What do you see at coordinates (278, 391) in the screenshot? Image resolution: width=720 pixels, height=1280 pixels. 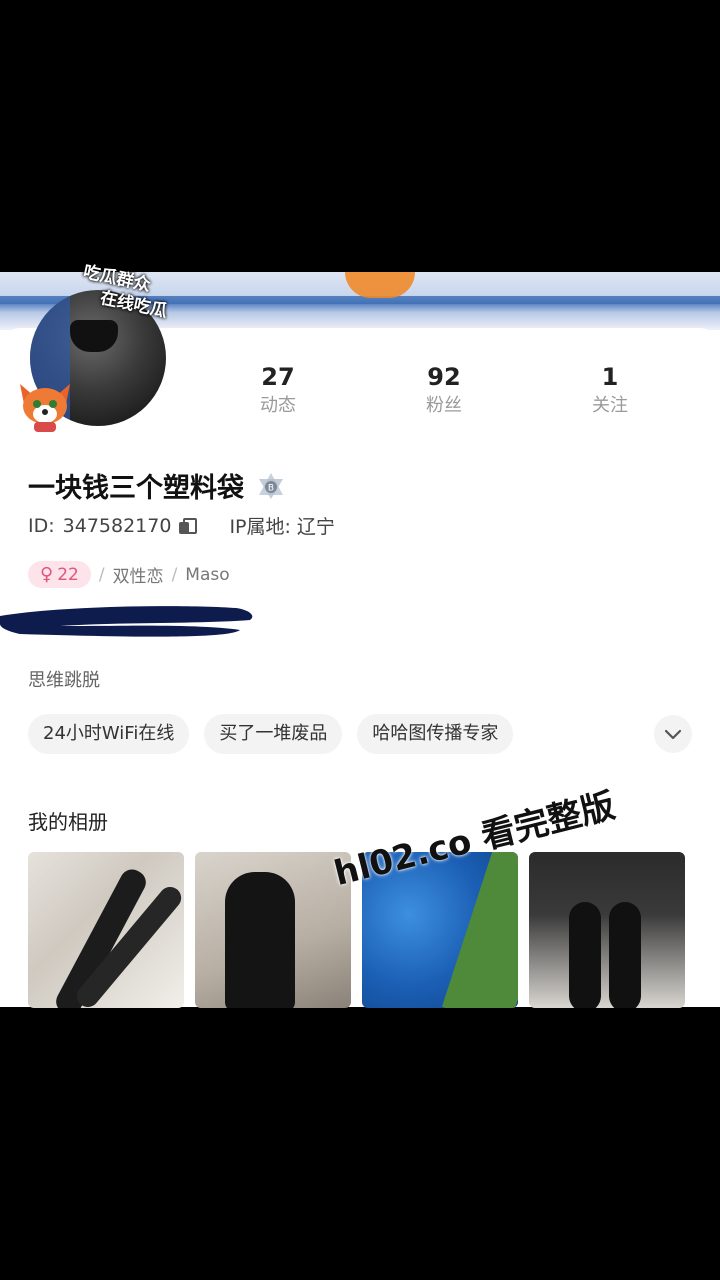 I see `stat-posts: 27 动态` at bounding box center [278, 391].